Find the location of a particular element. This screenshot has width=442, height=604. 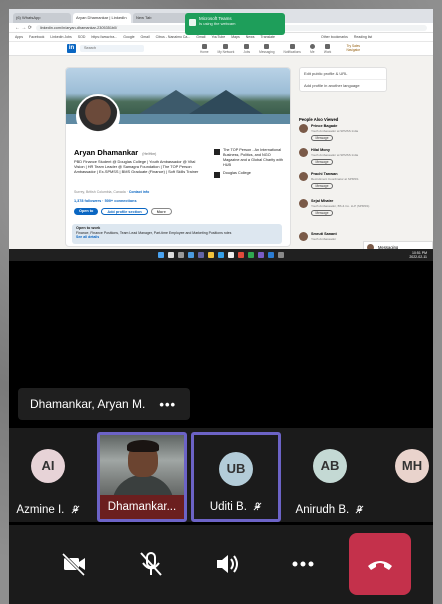

hang-up-button is located at coordinates (380, 564).